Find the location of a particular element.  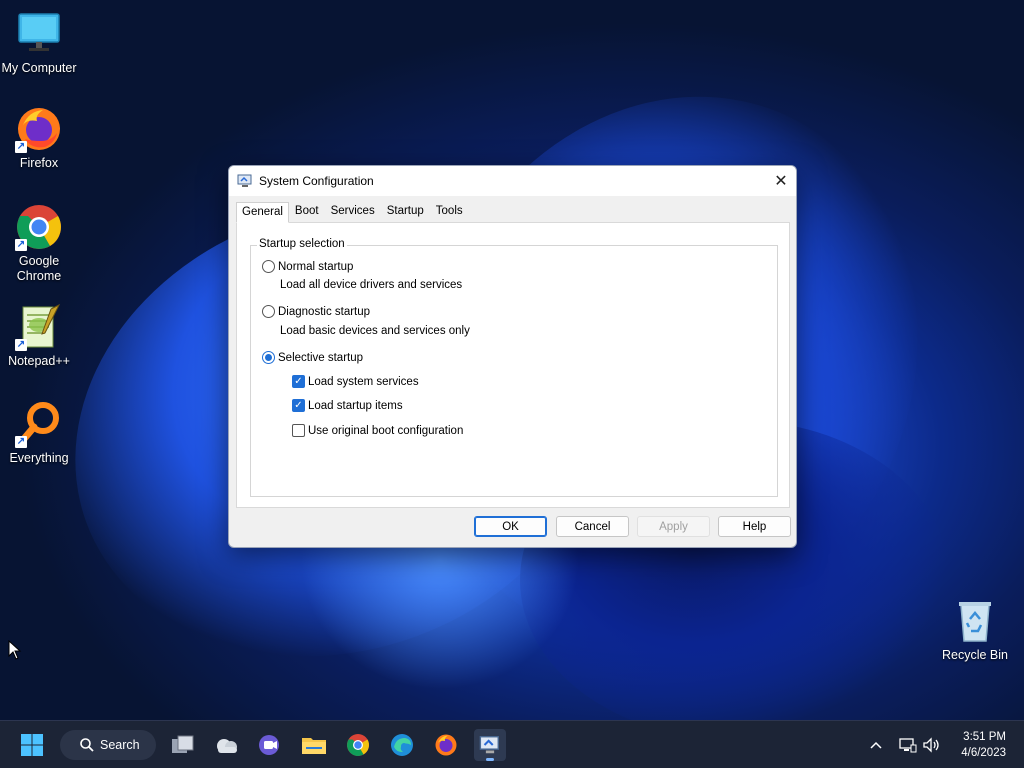

desktop-icon-label: Recycle Bin is located at coordinates (975, 655).